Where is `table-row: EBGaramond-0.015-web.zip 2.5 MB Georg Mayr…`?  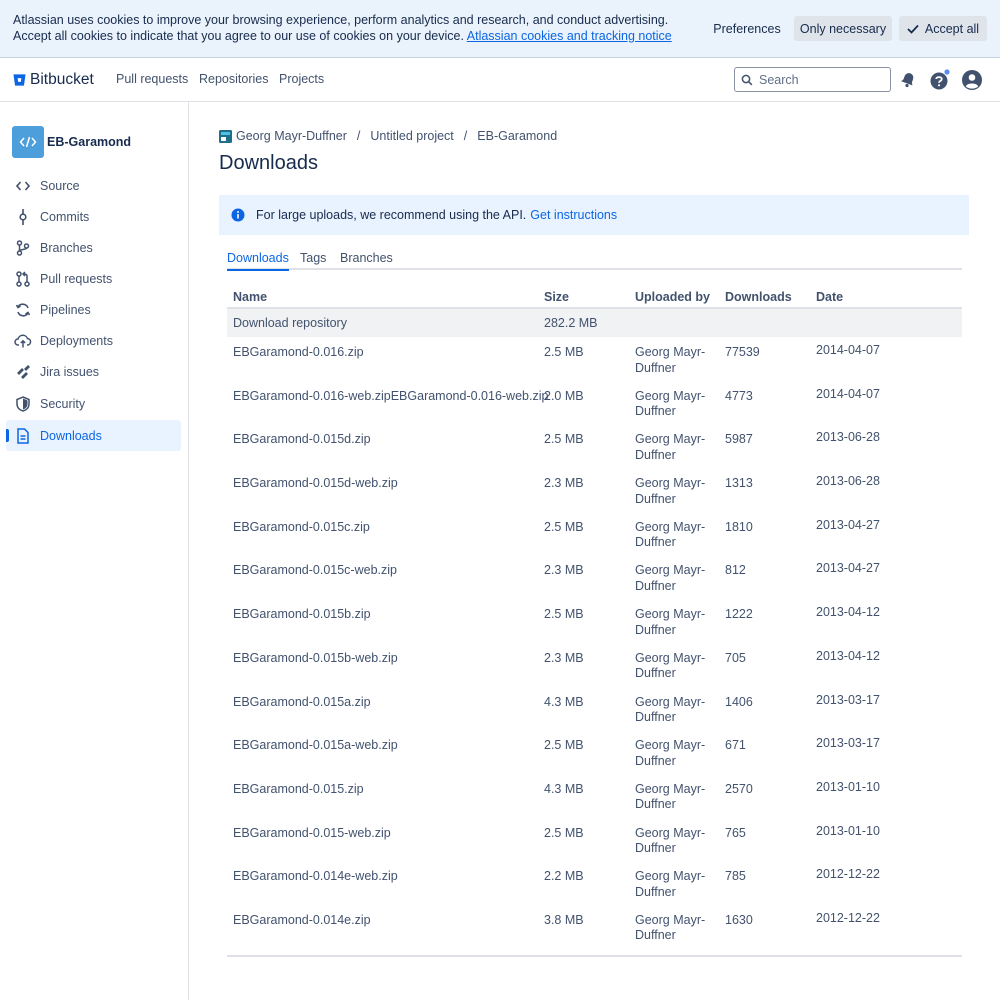 table-row: EBGaramond-0.015-web.zip 2.5 MB Georg Mayr… is located at coordinates (594, 840).